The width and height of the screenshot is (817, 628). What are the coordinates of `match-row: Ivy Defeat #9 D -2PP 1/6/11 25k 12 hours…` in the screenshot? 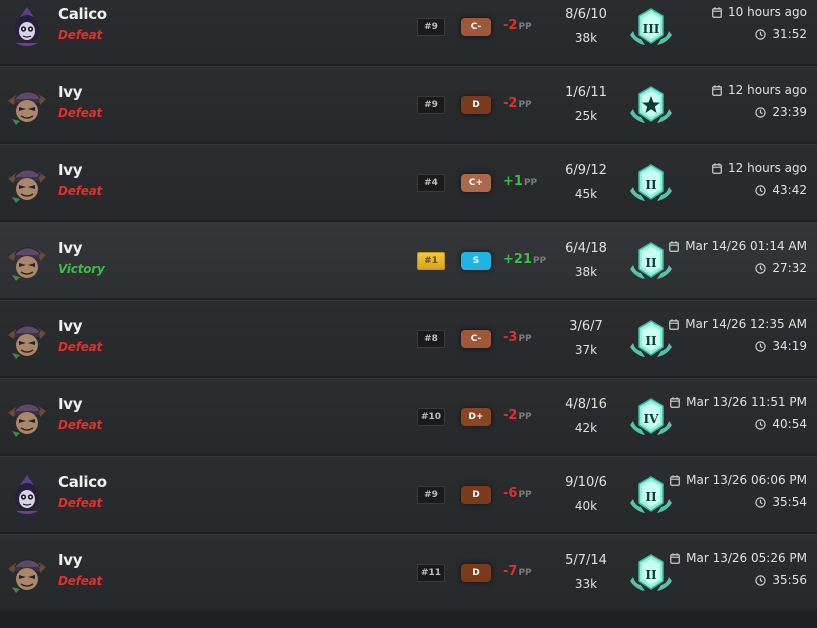 It's located at (408, 104).